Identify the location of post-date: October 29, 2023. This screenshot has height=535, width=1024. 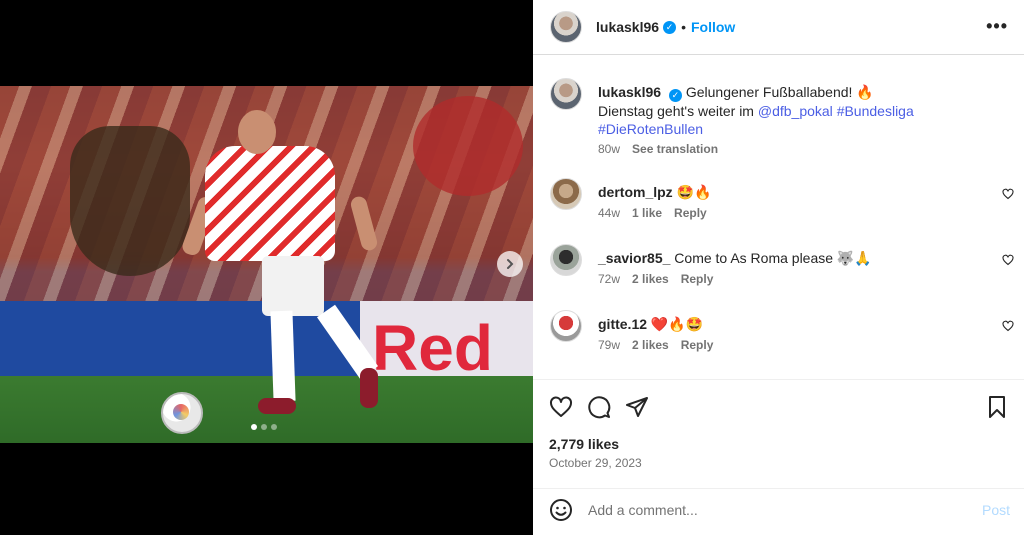
(595, 463).